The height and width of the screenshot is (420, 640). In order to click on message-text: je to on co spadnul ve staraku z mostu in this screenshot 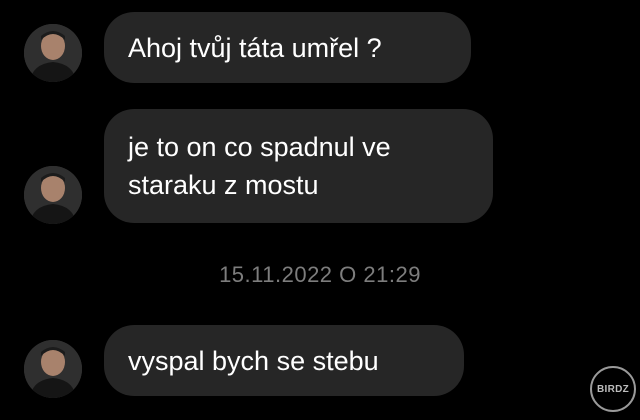, I will do `click(259, 166)`.